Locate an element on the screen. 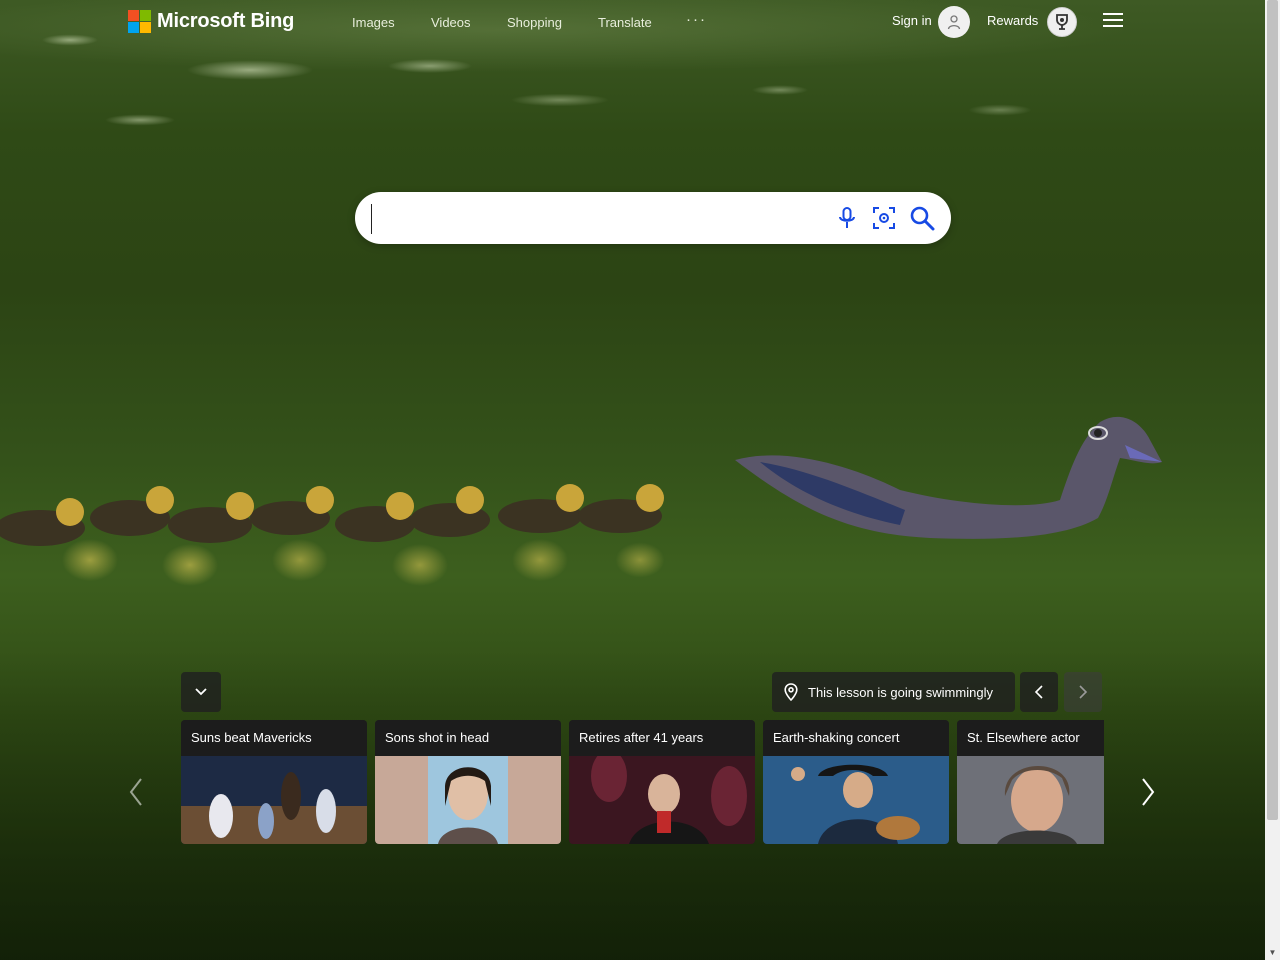 This screenshot has width=1280, height=960. carousel-next-button is located at coordinates (1148, 792).